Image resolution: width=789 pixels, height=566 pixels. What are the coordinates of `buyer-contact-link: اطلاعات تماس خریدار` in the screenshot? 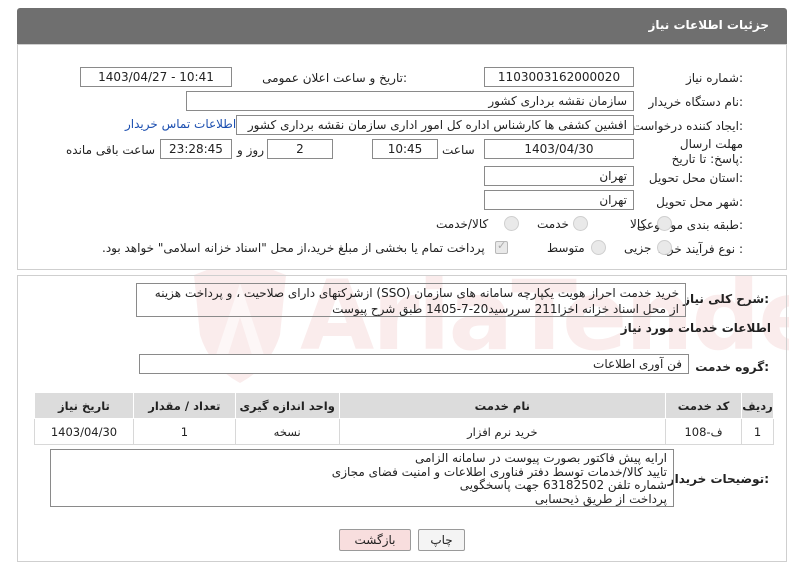 It's located at (180, 124).